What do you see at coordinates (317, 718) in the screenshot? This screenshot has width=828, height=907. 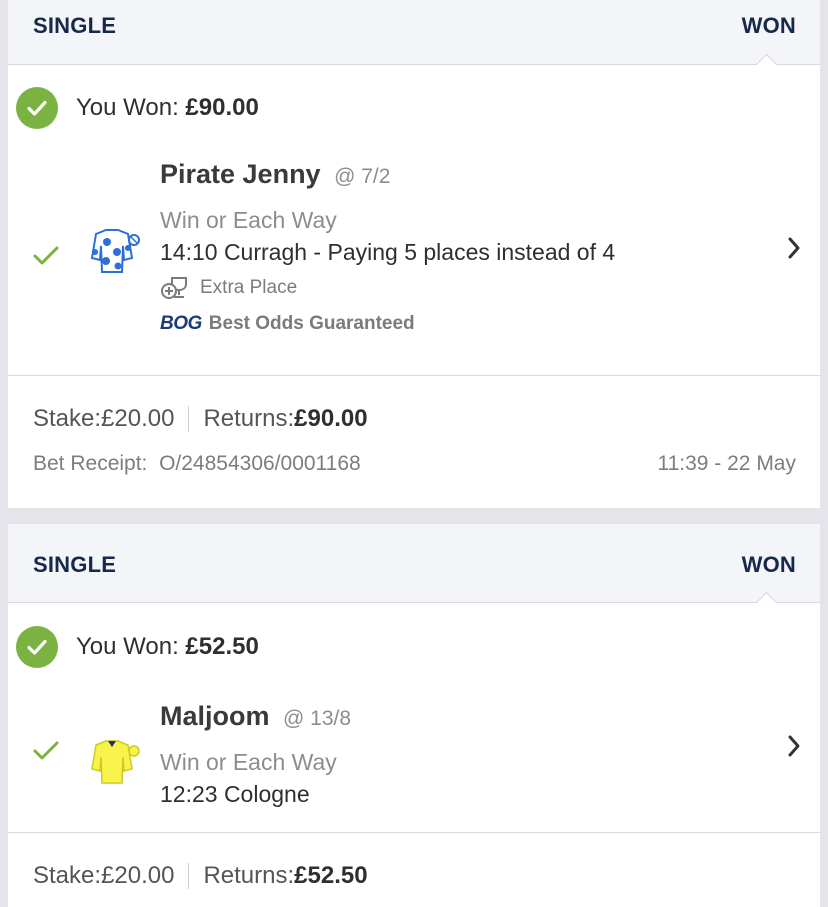 I see `runner-odds: @ 13/8` at bounding box center [317, 718].